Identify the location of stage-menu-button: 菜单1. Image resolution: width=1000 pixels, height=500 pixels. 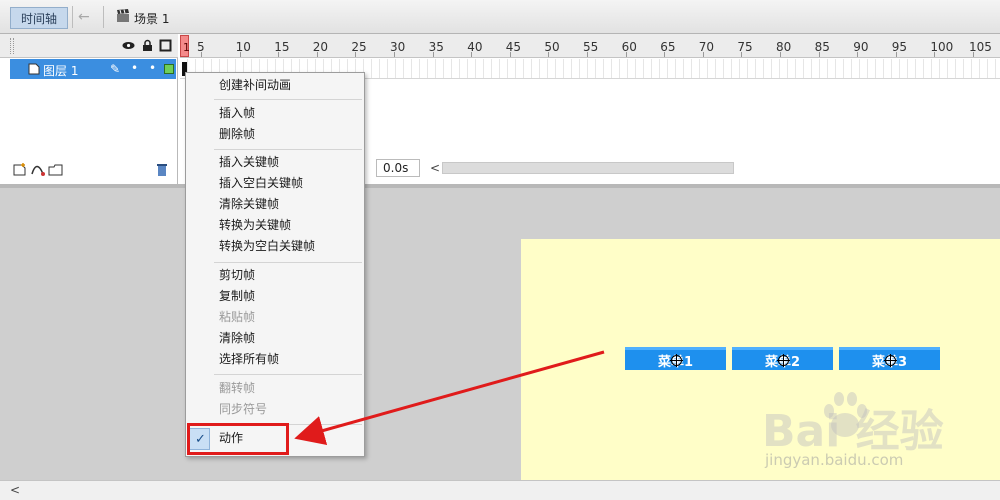
(675, 358).